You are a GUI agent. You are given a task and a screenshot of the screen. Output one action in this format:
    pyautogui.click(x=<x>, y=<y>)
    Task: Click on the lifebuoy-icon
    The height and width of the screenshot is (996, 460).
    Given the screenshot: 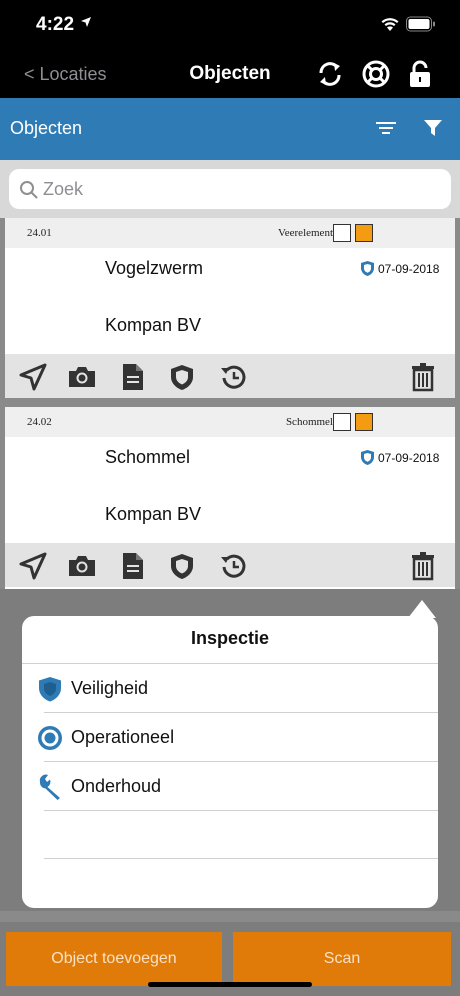 What is the action you would take?
    pyautogui.click(x=376, y=74)
    